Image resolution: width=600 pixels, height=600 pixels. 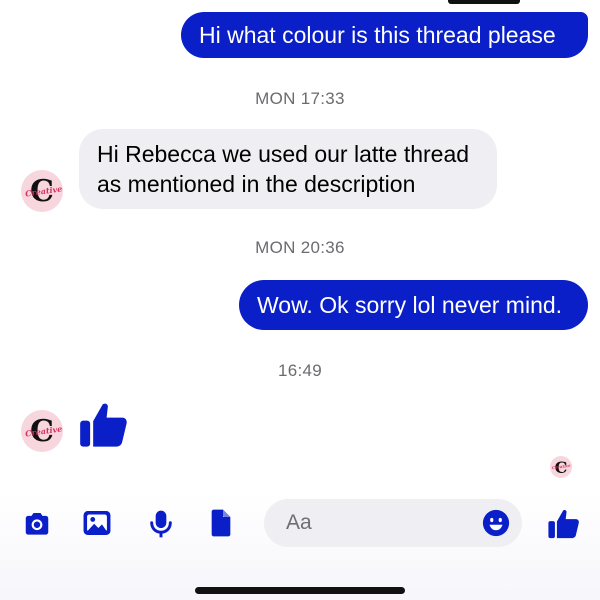 I want to click on microphone-icon, so click(x=161, y=524).